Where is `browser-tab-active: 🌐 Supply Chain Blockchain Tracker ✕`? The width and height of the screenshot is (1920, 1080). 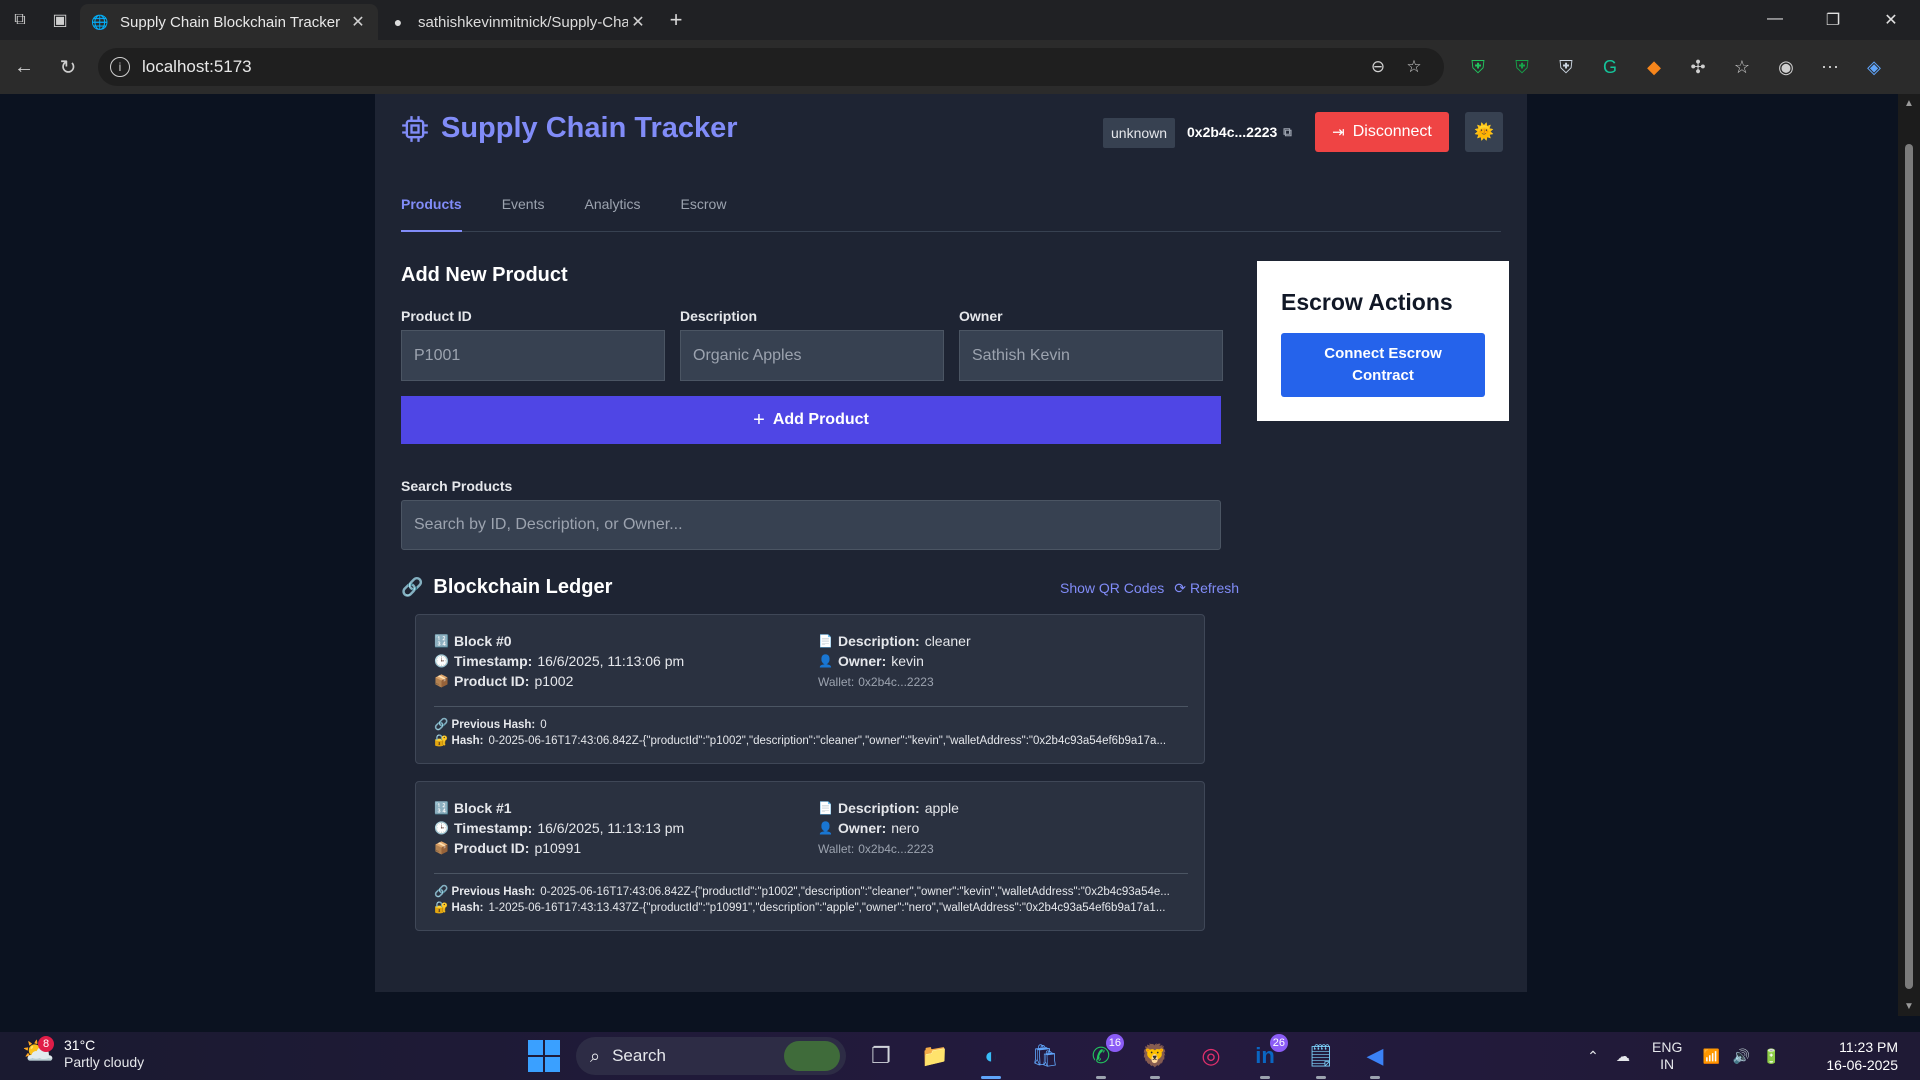 browser-tab-active: 🌐 Supply Chain Blockchain Tracker ✕ is located at coordinates (229, 22).